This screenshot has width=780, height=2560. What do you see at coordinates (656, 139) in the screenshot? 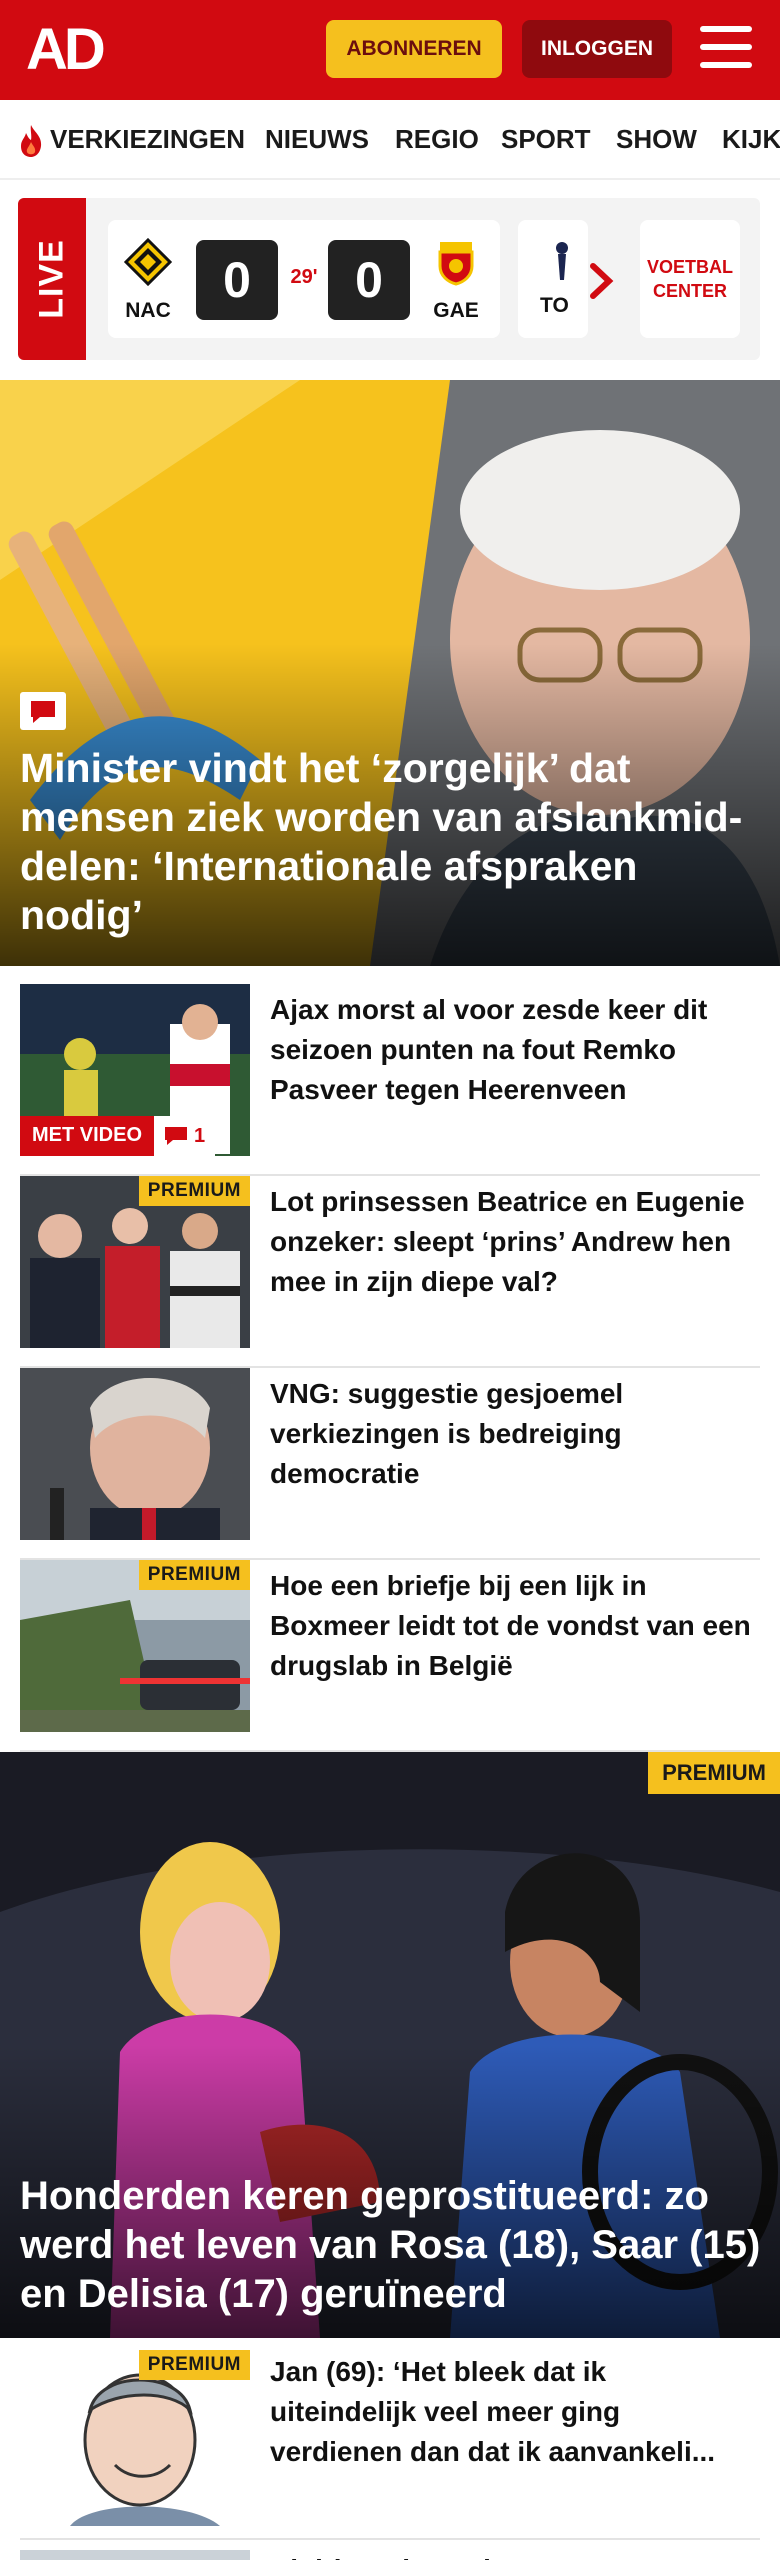
I see `nav-item-show: SHOW` at bounding box center [656, 139].